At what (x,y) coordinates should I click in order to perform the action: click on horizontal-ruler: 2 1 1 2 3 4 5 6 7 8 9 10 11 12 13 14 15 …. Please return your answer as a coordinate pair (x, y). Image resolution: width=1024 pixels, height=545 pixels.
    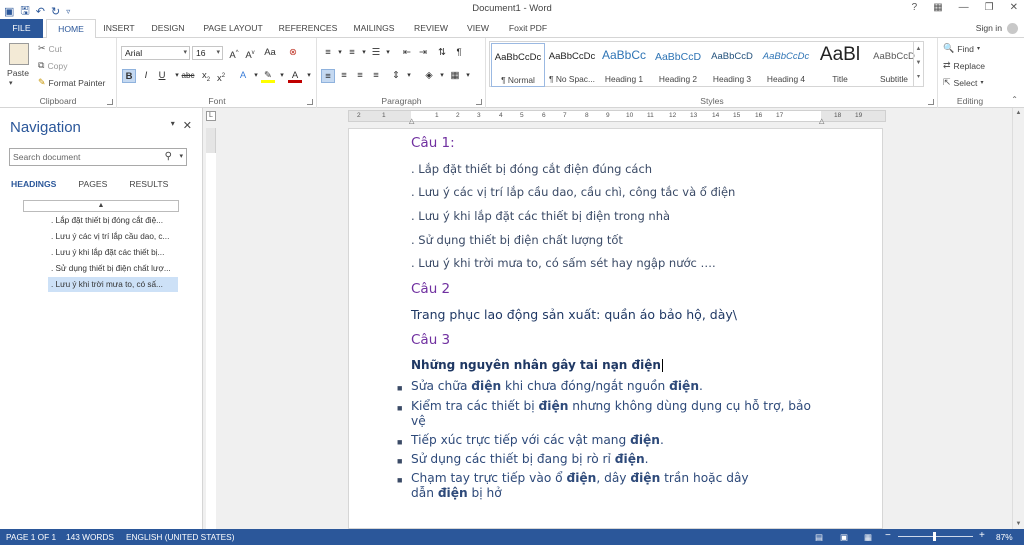
    Looking at the image, I should click on (617, 117).